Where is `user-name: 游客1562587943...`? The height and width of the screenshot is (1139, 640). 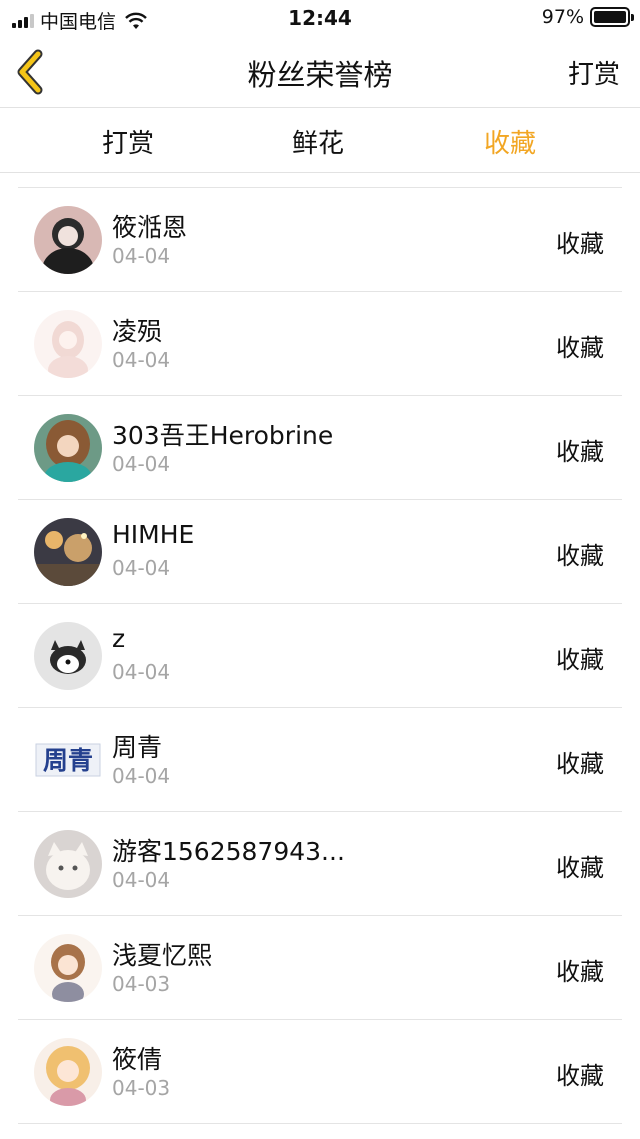
user-name: 游客1562587943... is located at coordinates (228, 851).